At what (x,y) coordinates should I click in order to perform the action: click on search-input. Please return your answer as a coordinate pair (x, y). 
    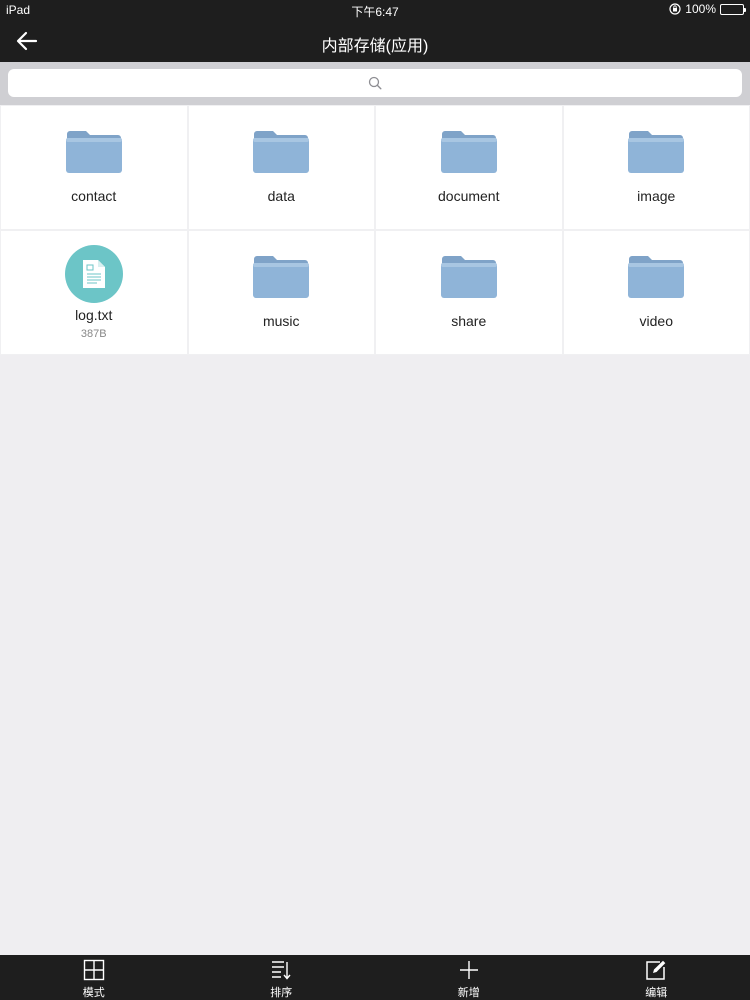
    Looking at the image, I should click on (375, 83).